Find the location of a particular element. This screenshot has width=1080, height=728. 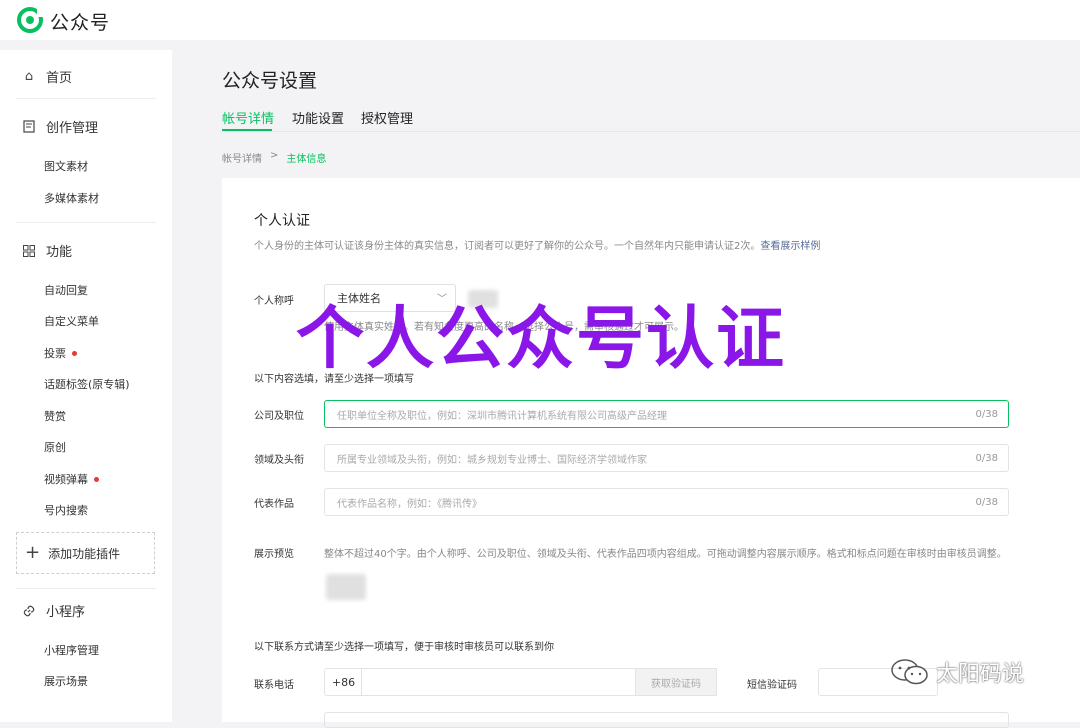

breadcrumb-current: 主体信息 is located at coordinates (306, 159).